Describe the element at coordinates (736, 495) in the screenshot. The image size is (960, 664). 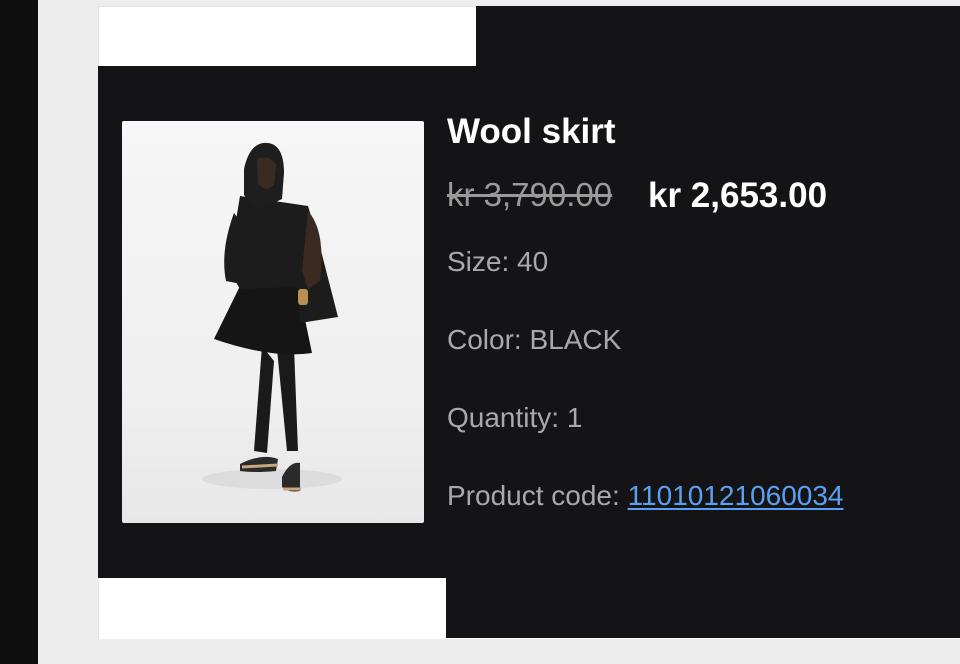
I see `product-code-link: 11010121060034` at that location.